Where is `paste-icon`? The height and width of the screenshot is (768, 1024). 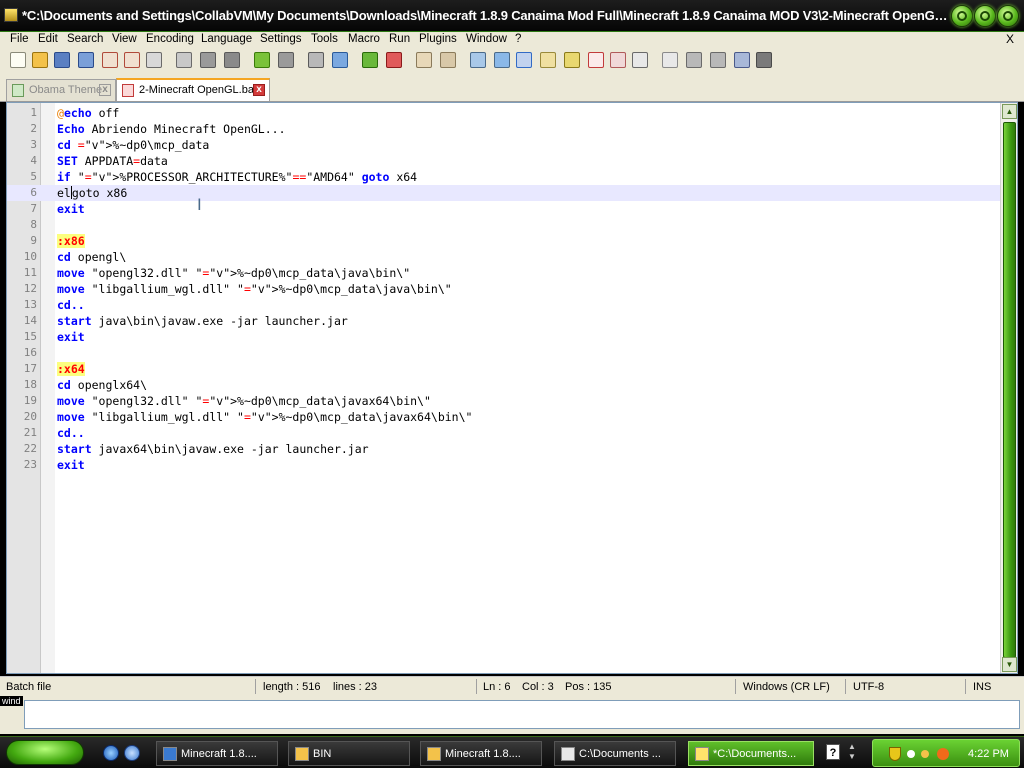 paste-icon is located at coordinates (232, 60).